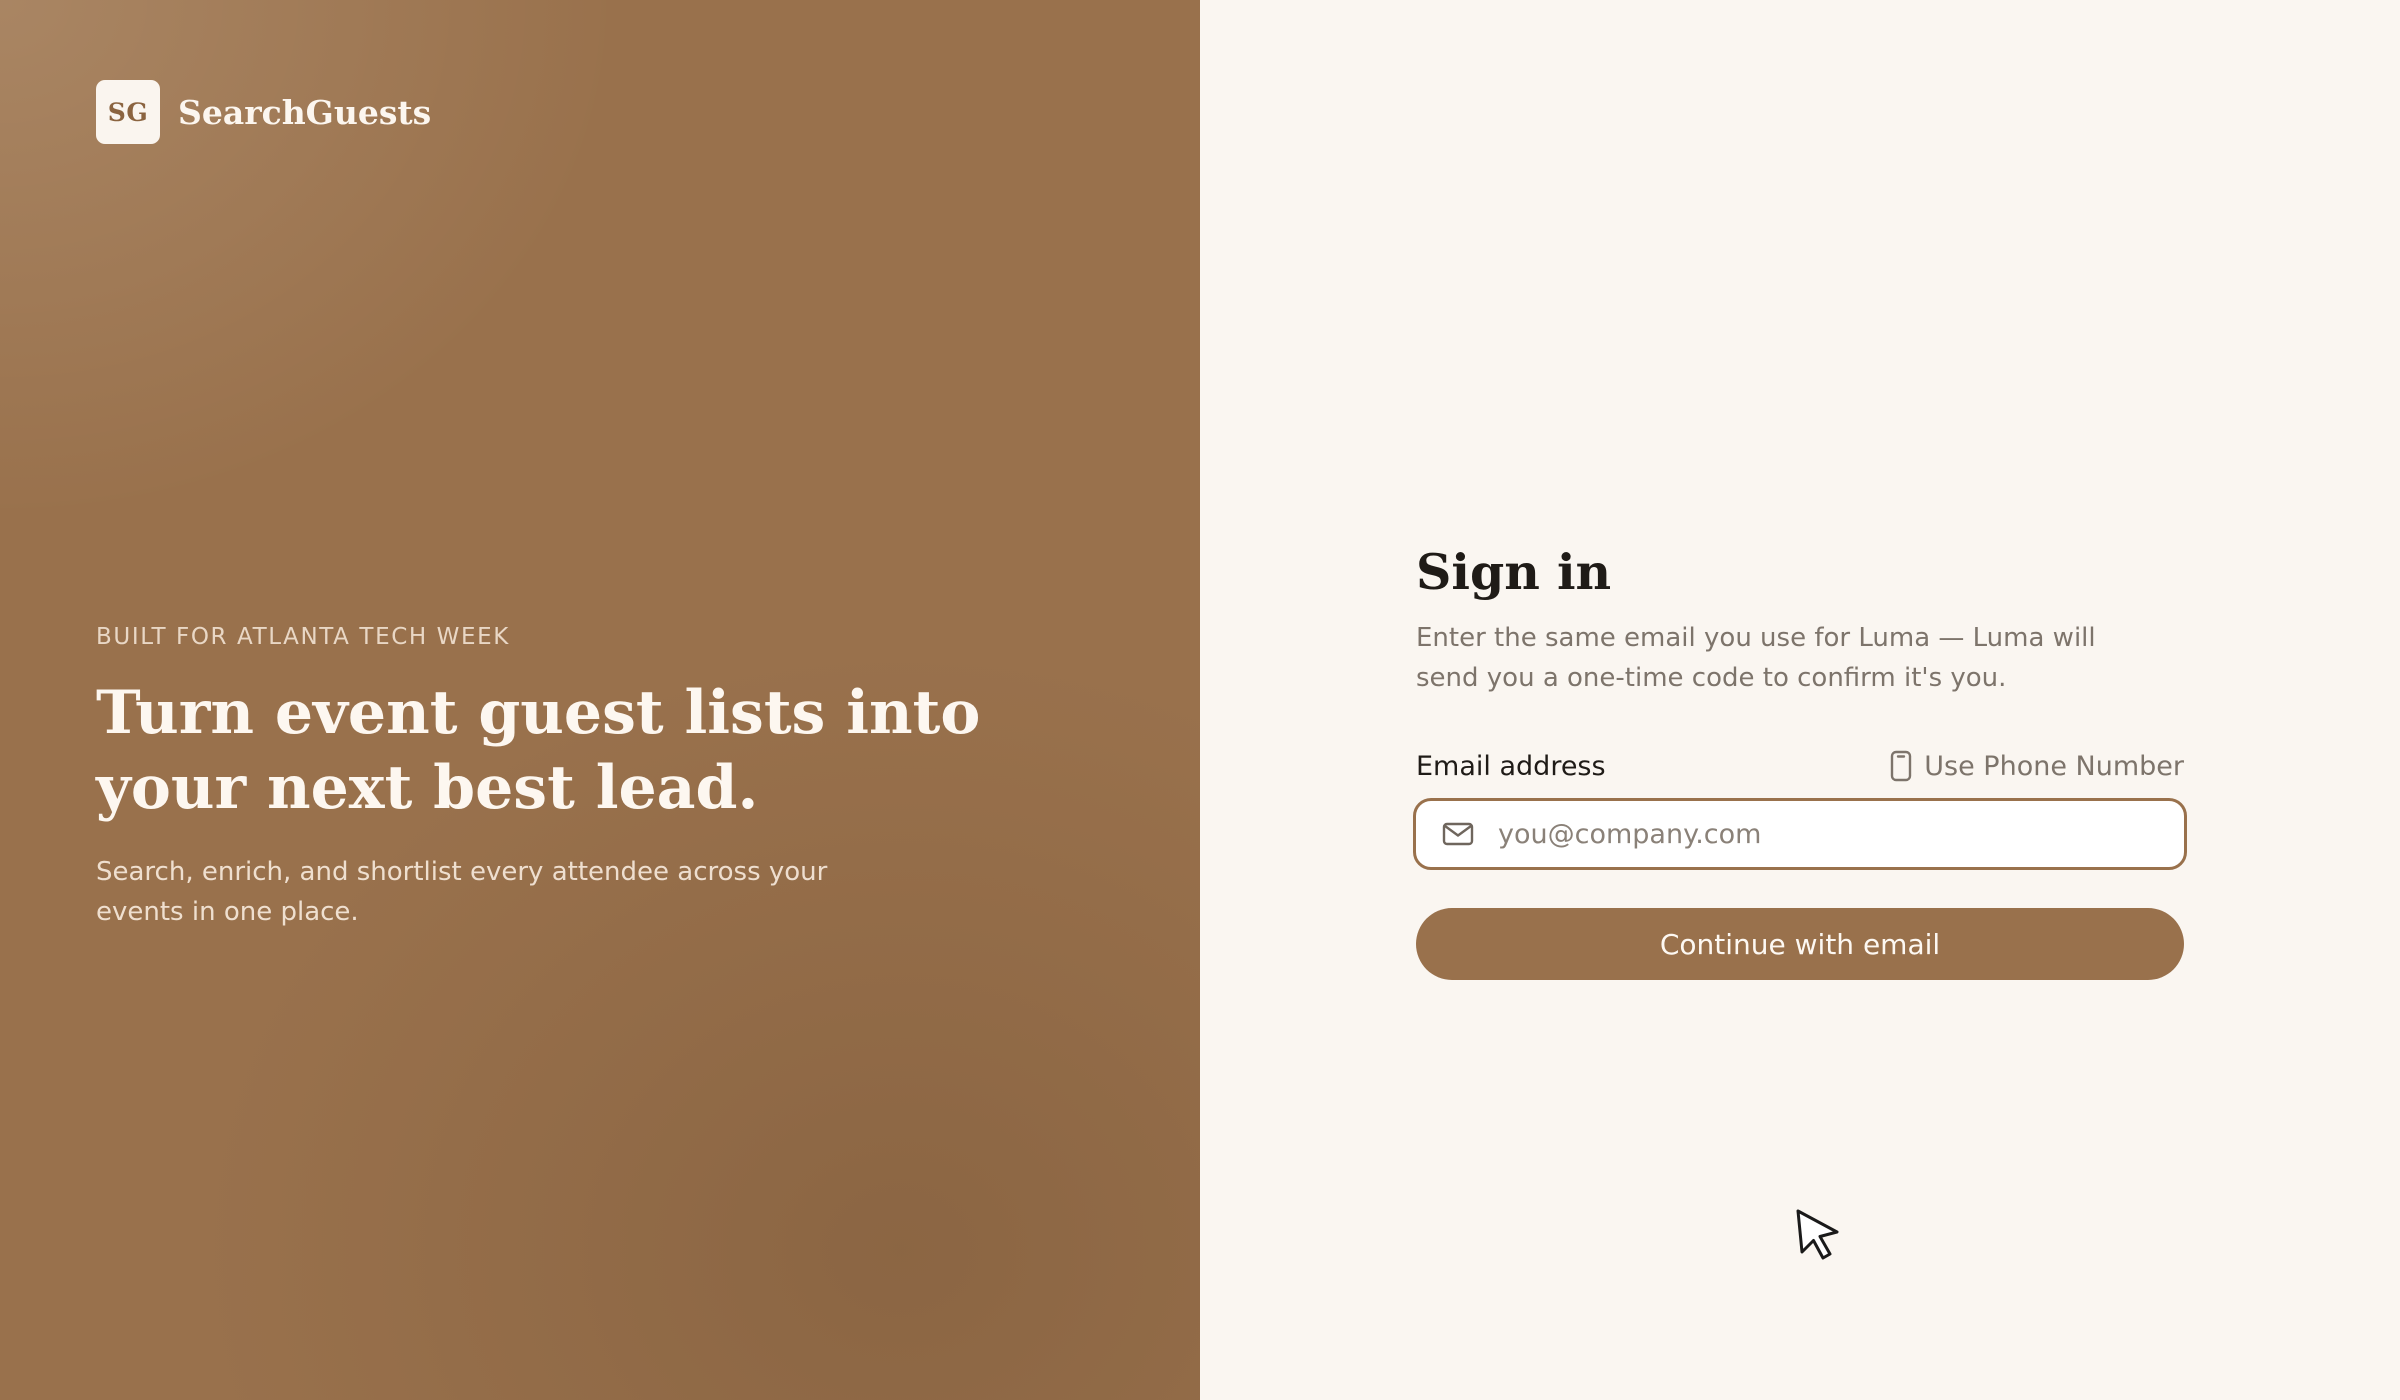 The width and height of the screenshot is (2400, 1400). What do you see at coordinates (128, 112) in the screenshot?
I see `brand-mark: SG` at bounding box center [128, 112].